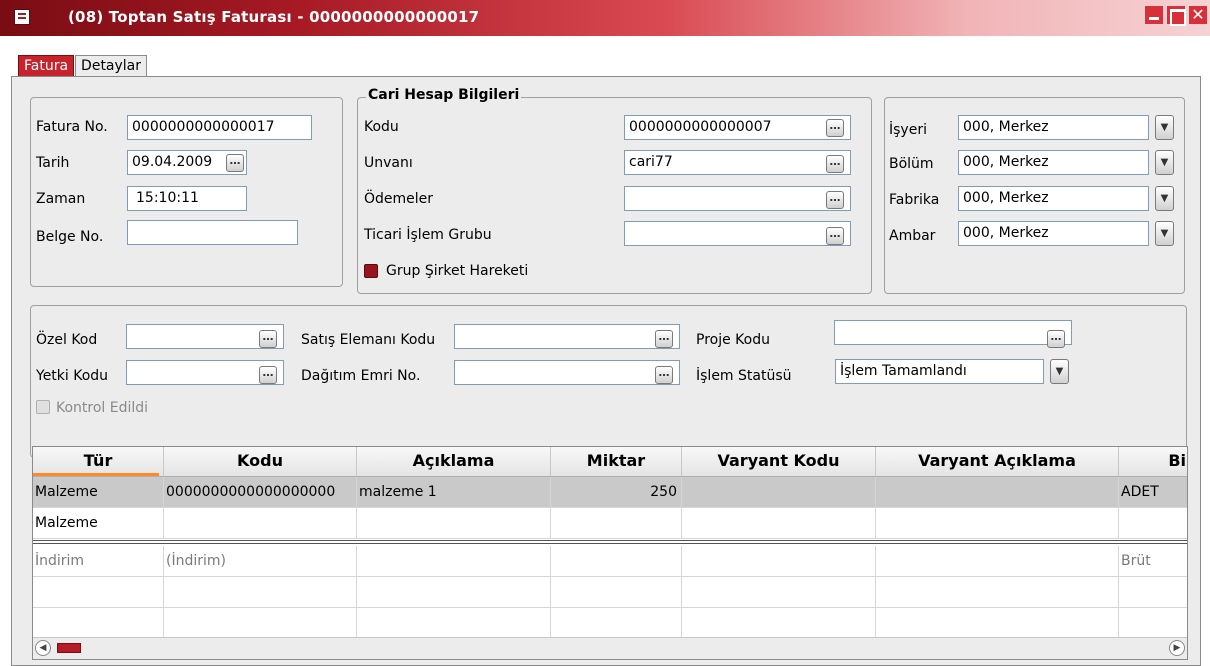 This screenshot has width=1210, height=666. What do you see at coordinates (610, 542) in the screenshot?
I see `grid-separator` at bounding box center [610, 542].